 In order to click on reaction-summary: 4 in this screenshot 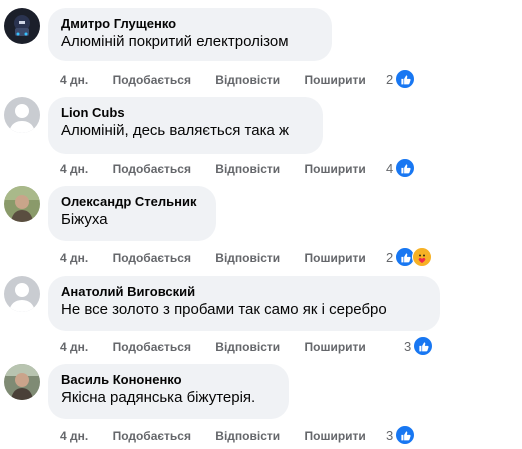, I will do `click(401, 168)`.